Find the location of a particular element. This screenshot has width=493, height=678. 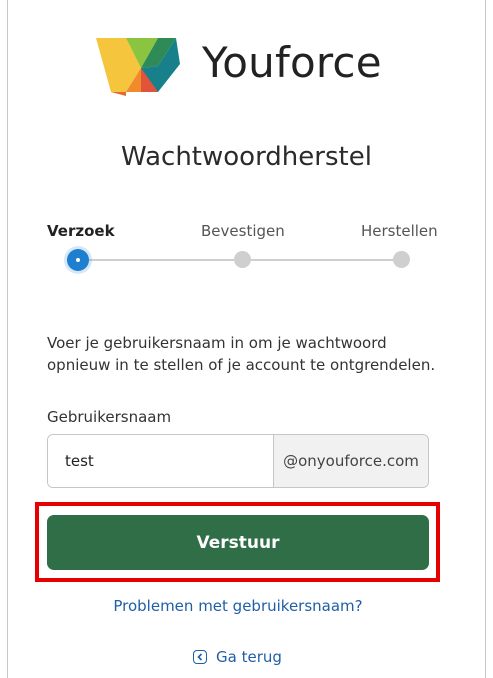

username-domain-suffix: @onyouforce.com is located at coordinates (350, 461).